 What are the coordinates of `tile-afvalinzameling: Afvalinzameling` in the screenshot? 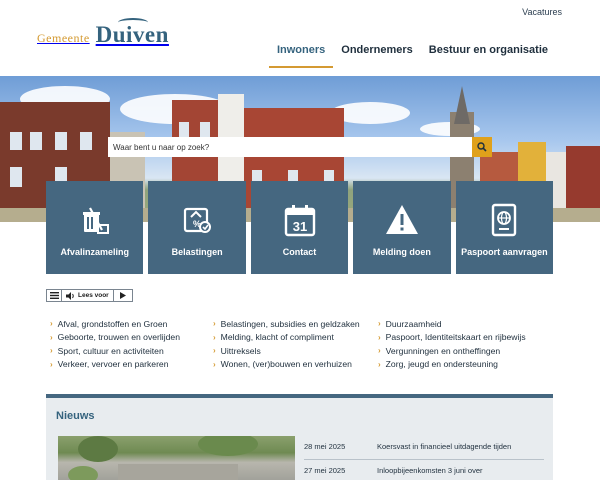 It's located at (95, 227).